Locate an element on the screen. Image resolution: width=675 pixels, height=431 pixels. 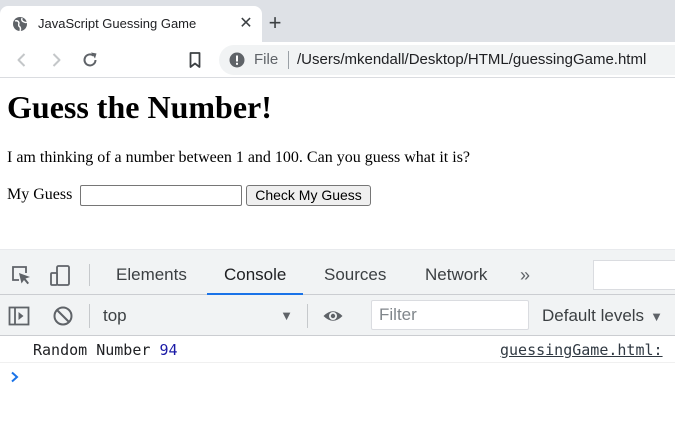
browser-tab: JavaScript Guessing Game ✕ is located at coordinates (131, 24).